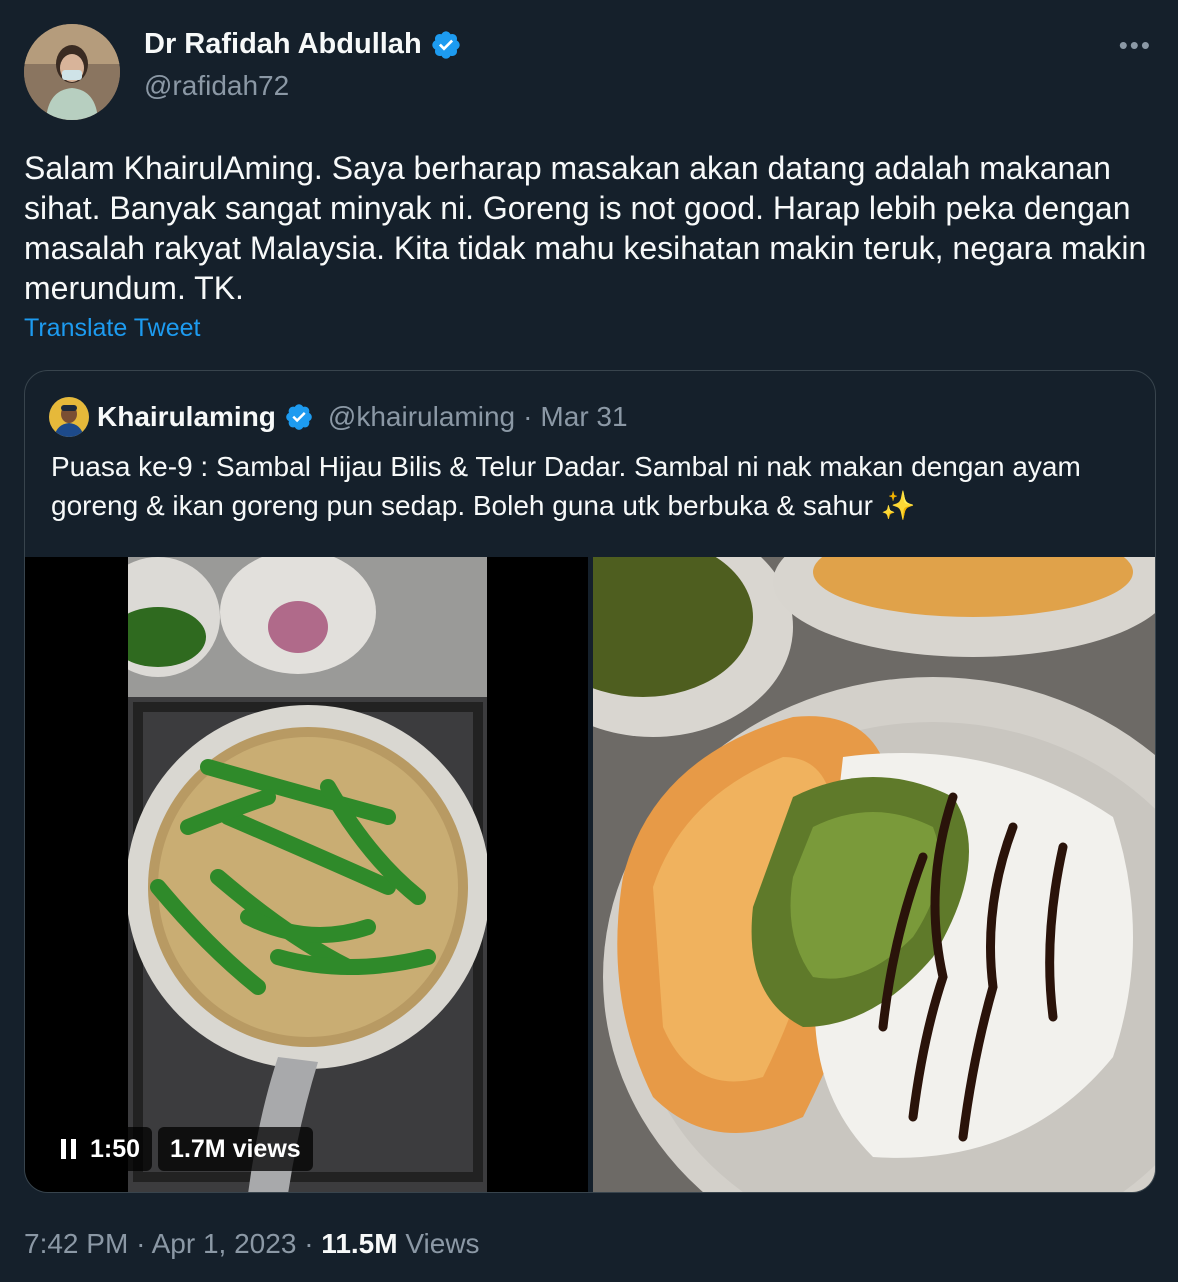 This screenshot has height=1282, width=1178. I want to click on author-name: Dr Rafidah Abdullah, so click(303, 44).